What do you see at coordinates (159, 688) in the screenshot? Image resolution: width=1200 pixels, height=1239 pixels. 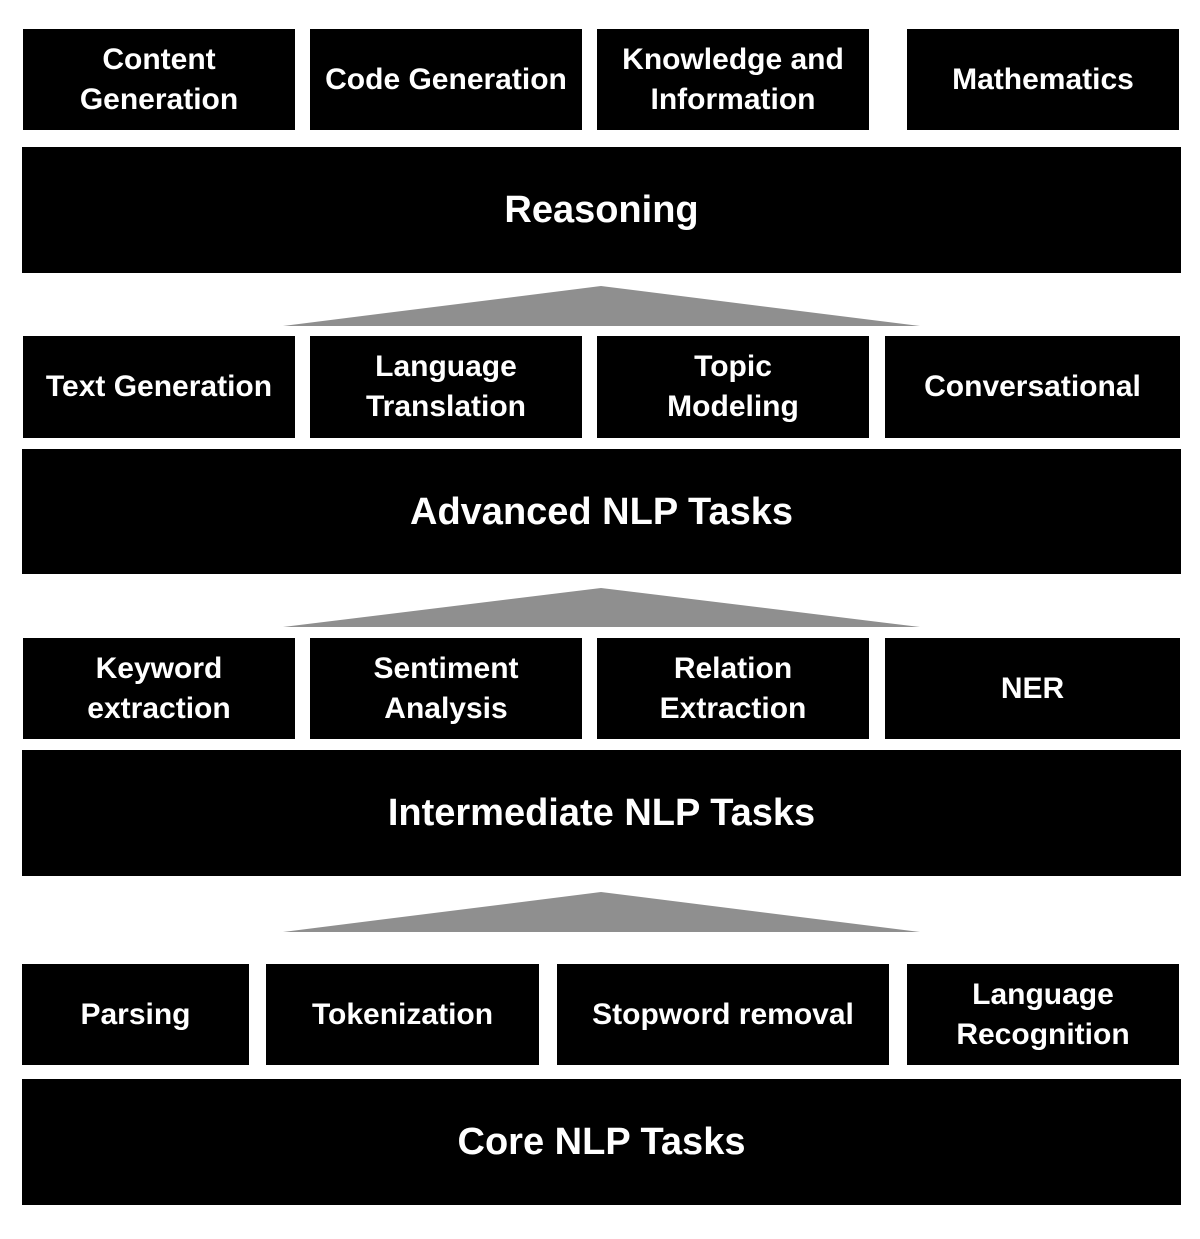 I see `task-box: Keyword extraction` at bounding box center [159, 688].